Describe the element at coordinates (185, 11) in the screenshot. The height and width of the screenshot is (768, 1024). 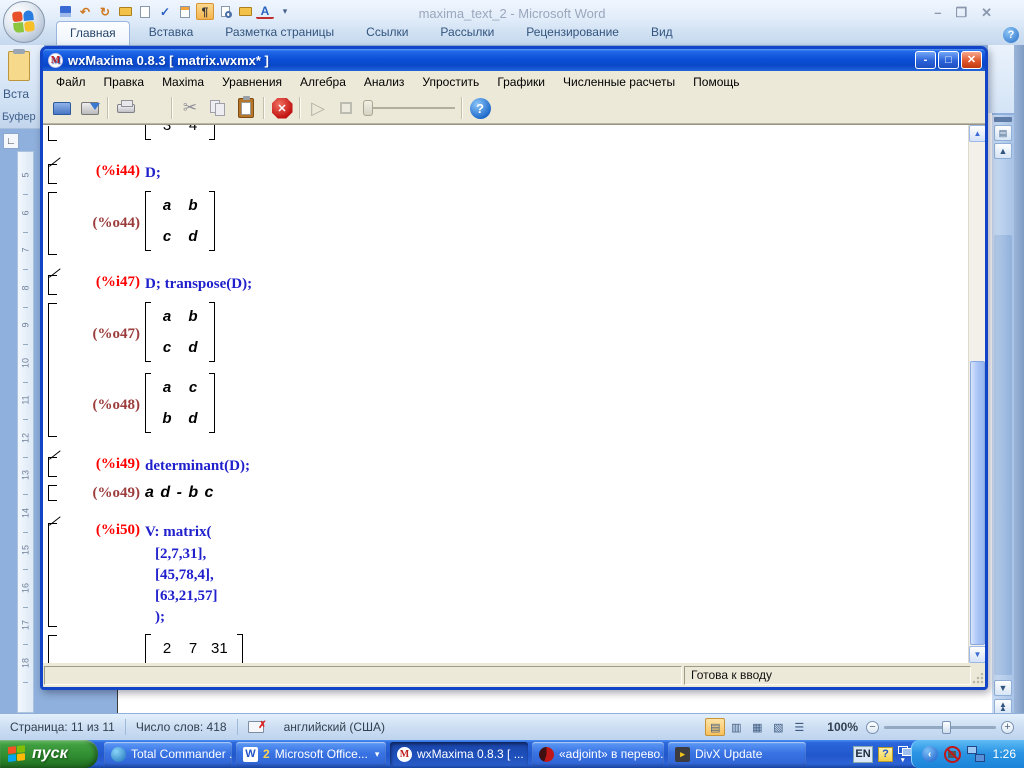
I see `draft-icon` at that location.